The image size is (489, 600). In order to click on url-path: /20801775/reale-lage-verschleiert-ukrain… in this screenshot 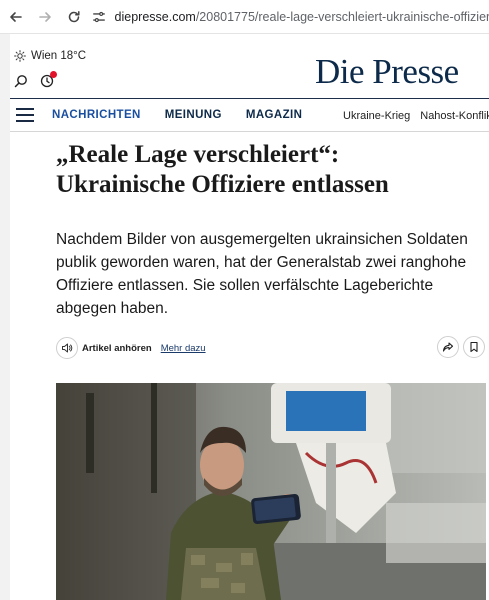, I will do `click(342, 17)`.